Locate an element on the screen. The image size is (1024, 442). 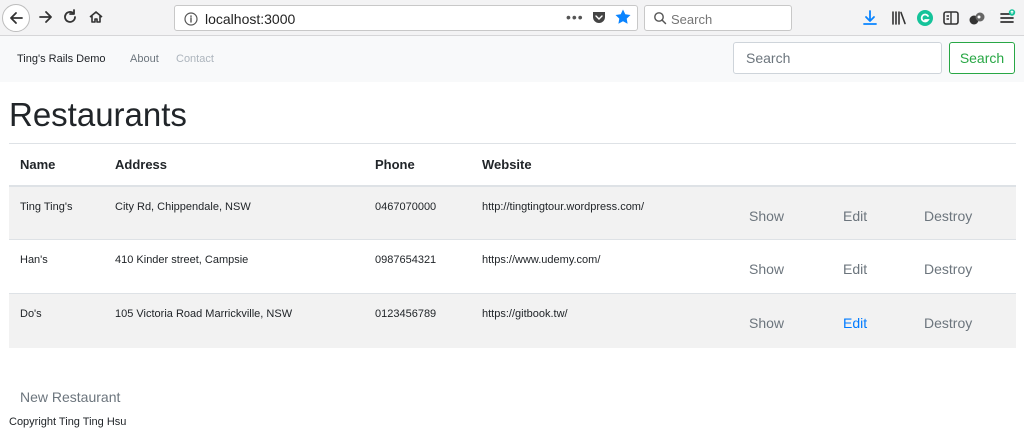
extension-icon is located at coordinates (977, 18).